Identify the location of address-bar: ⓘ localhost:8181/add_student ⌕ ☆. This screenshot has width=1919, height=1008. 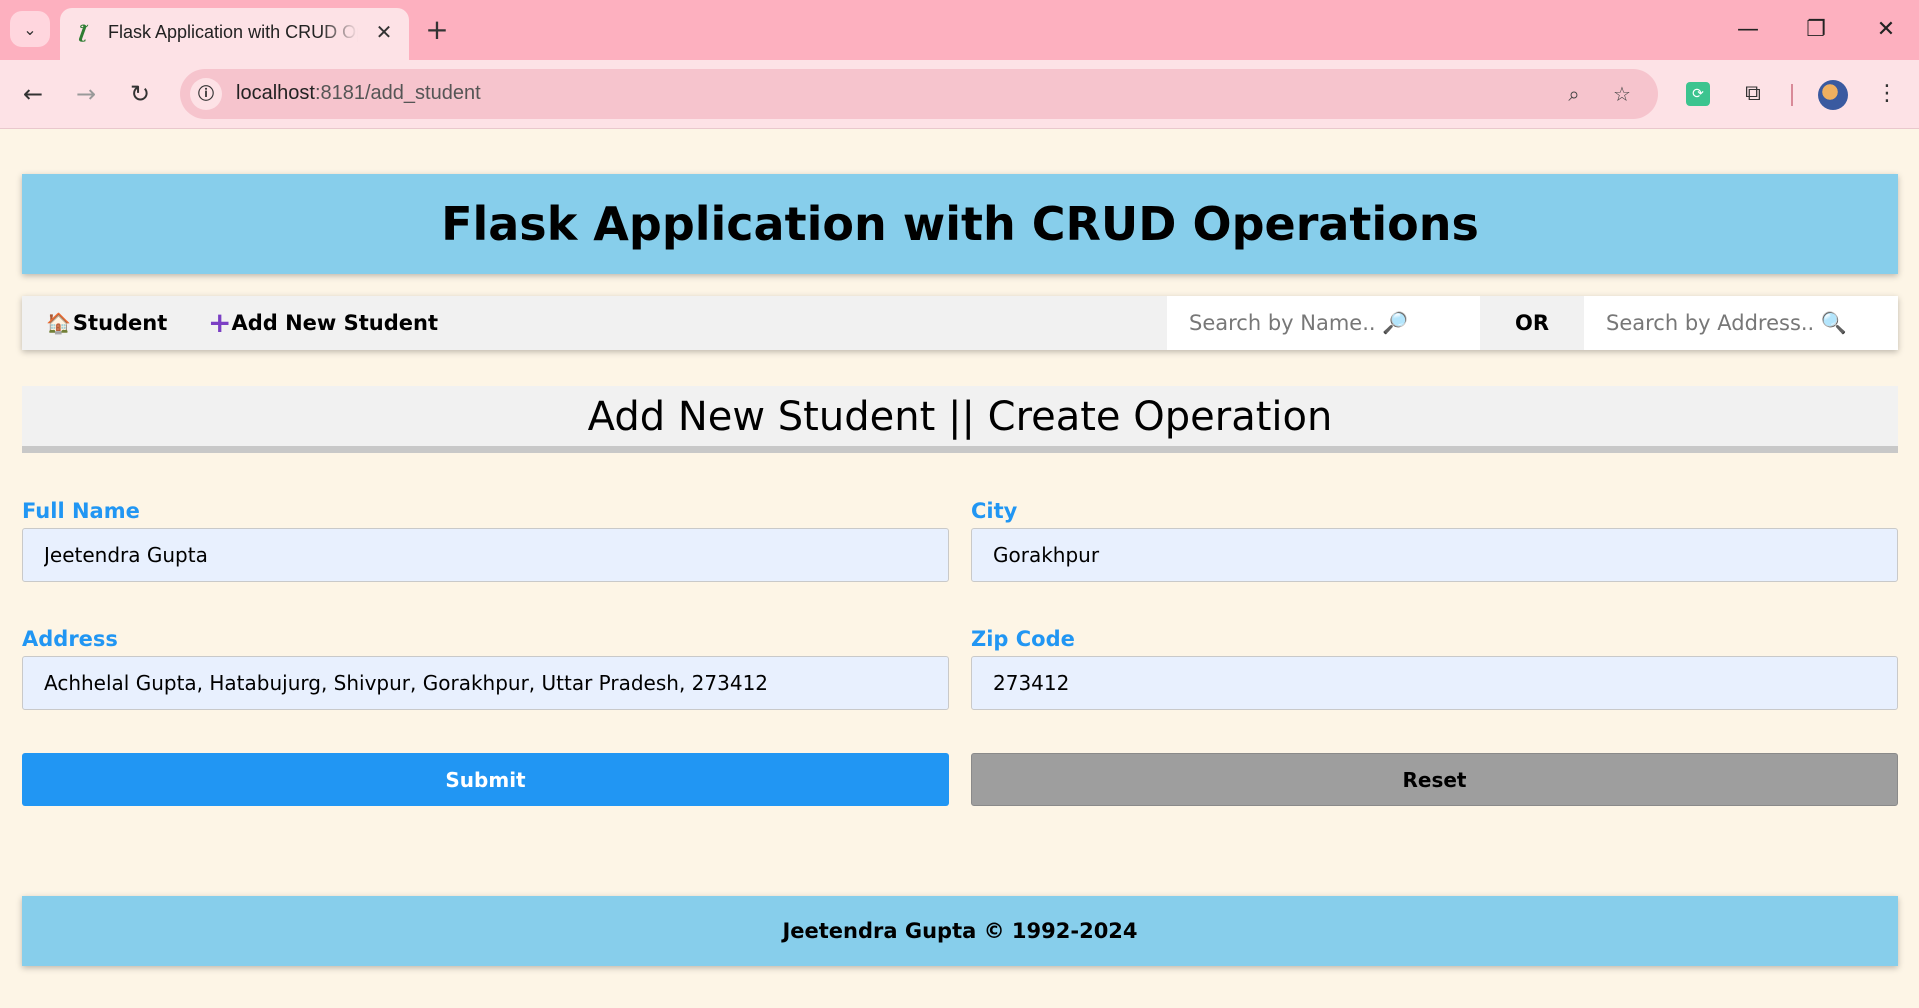
(919, 94).